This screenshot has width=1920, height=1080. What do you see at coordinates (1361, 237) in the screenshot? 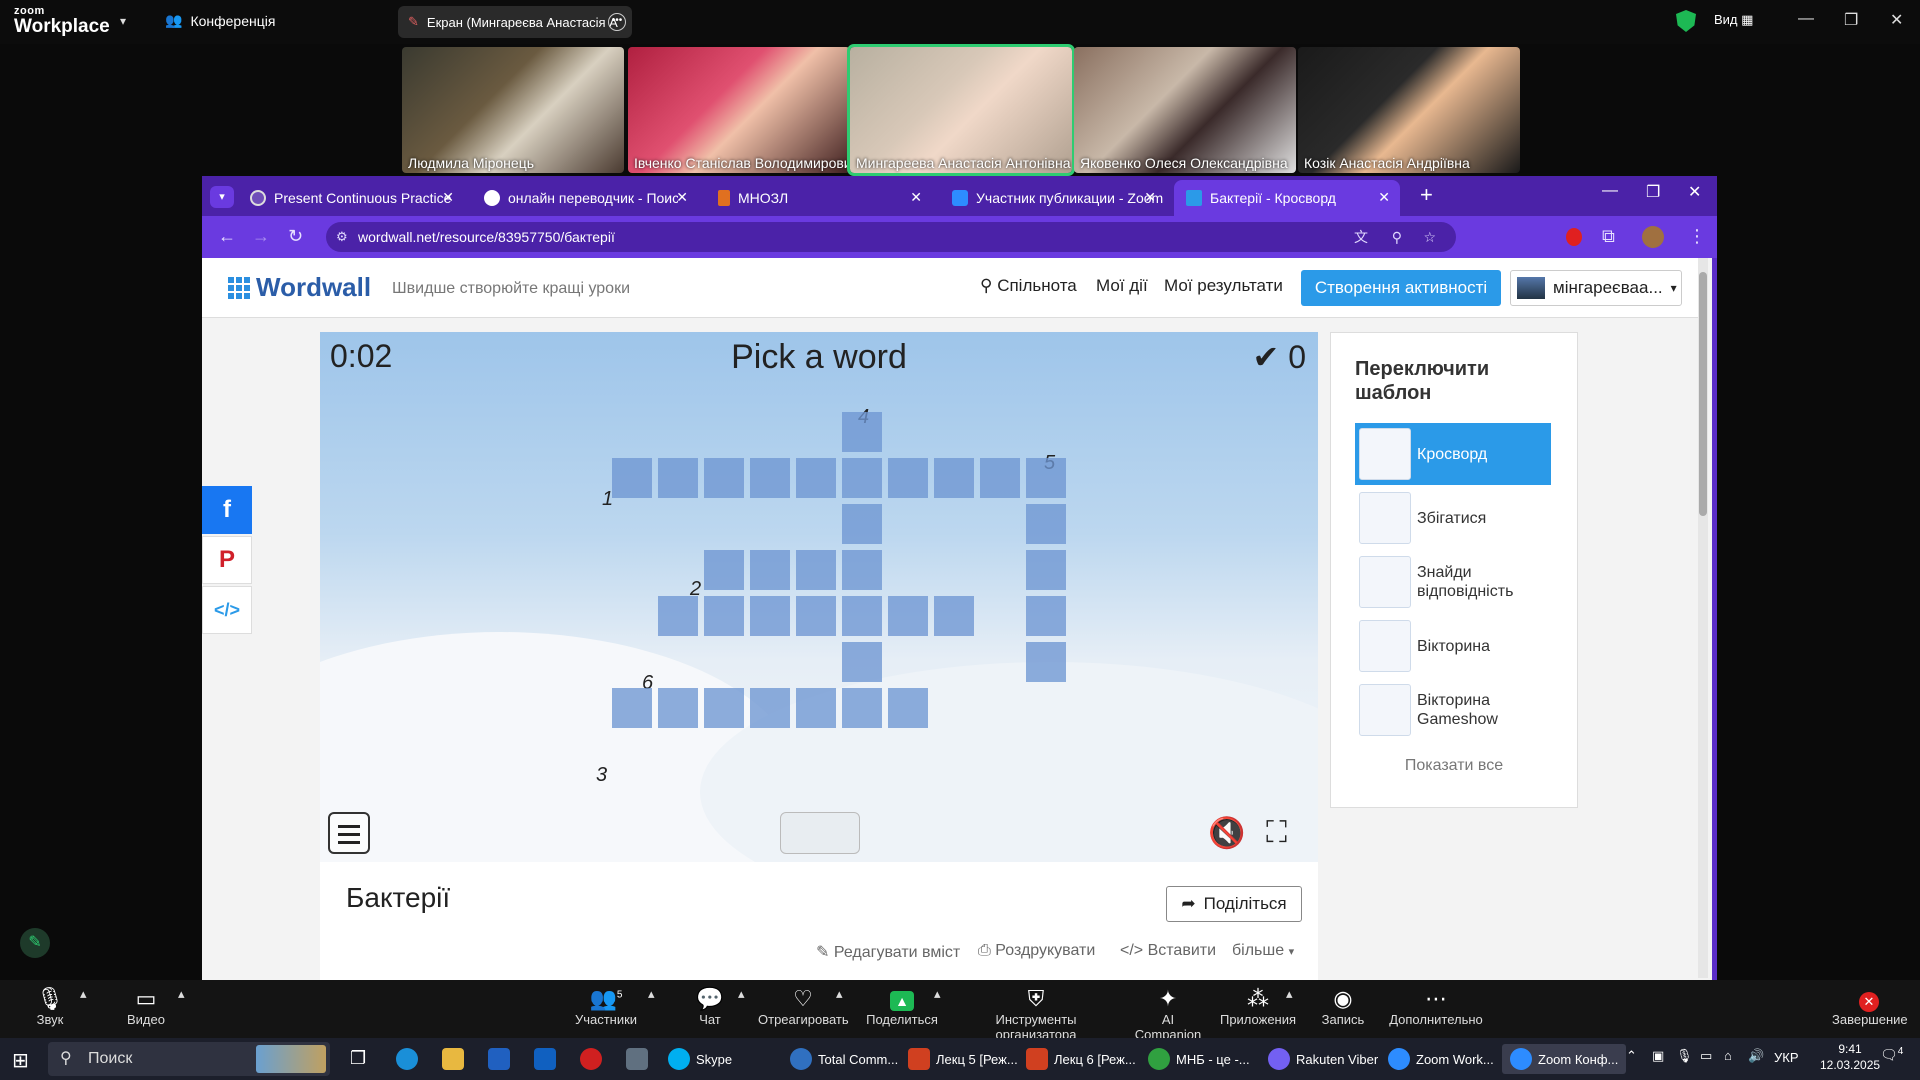
I see `translate-icon: 文` at bounding box center [1361, 237].